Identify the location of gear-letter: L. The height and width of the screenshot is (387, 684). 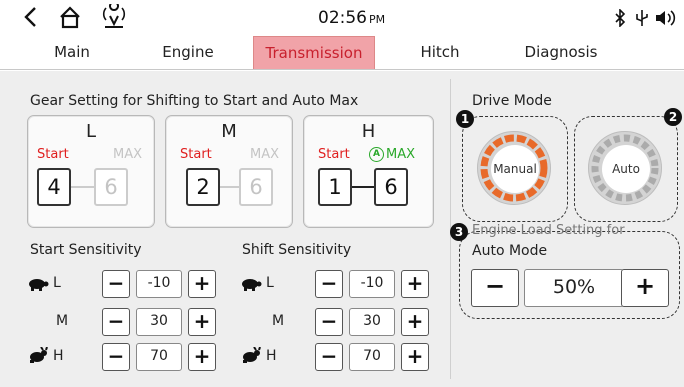
(91, 131).